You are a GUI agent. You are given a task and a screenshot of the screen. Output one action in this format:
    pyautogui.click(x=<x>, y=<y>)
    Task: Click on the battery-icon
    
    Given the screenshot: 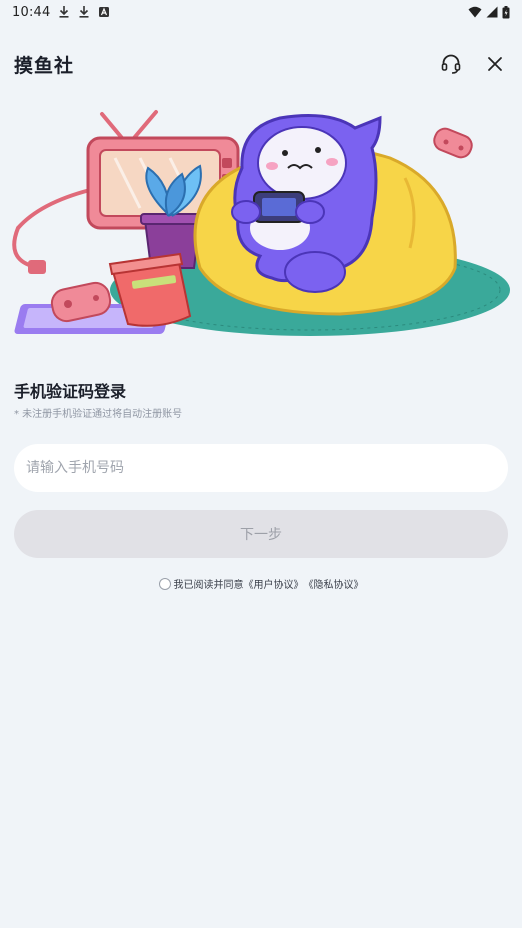 What is the action you would take?
    pyautogui.click(x=506, y=11)
    